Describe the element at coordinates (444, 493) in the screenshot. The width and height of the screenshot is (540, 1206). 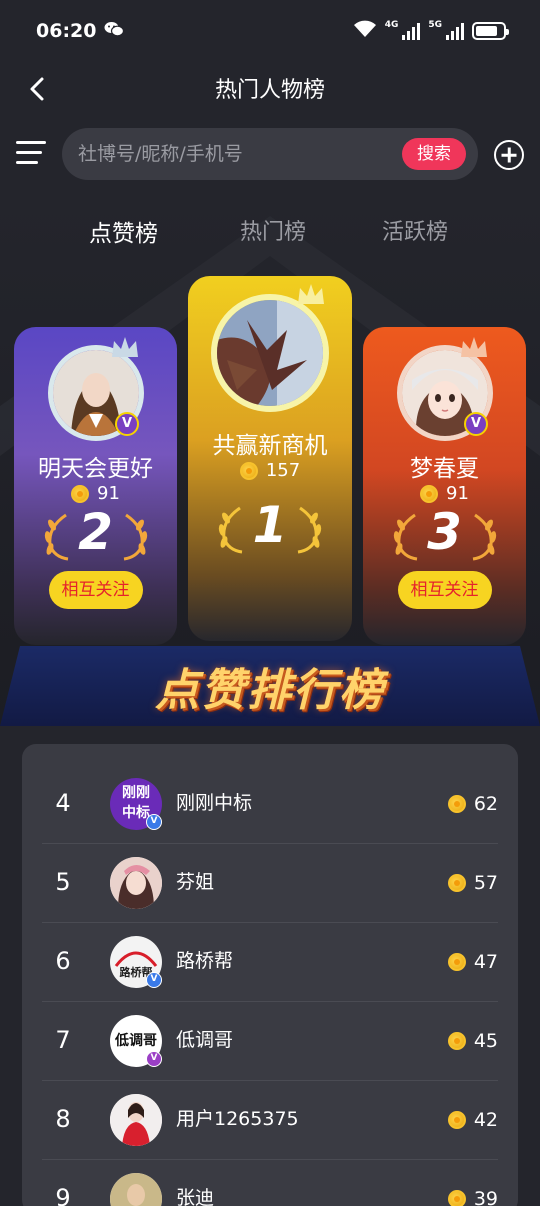
I see `podium-score-third: 91` at that location.